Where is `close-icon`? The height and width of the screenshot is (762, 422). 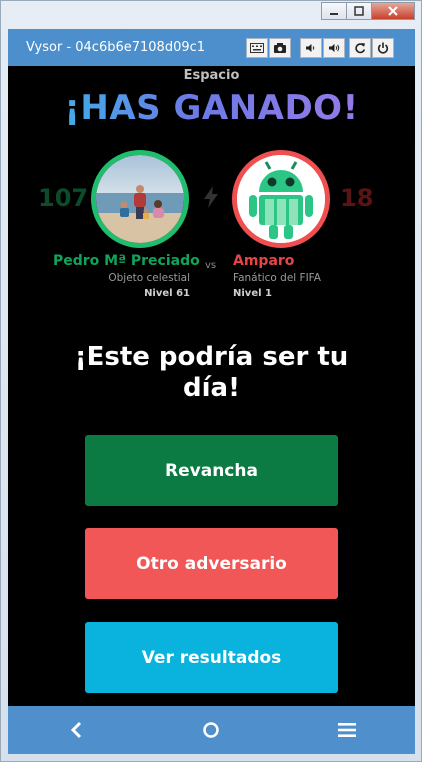
close-icon is located at coordinates (393, 11).